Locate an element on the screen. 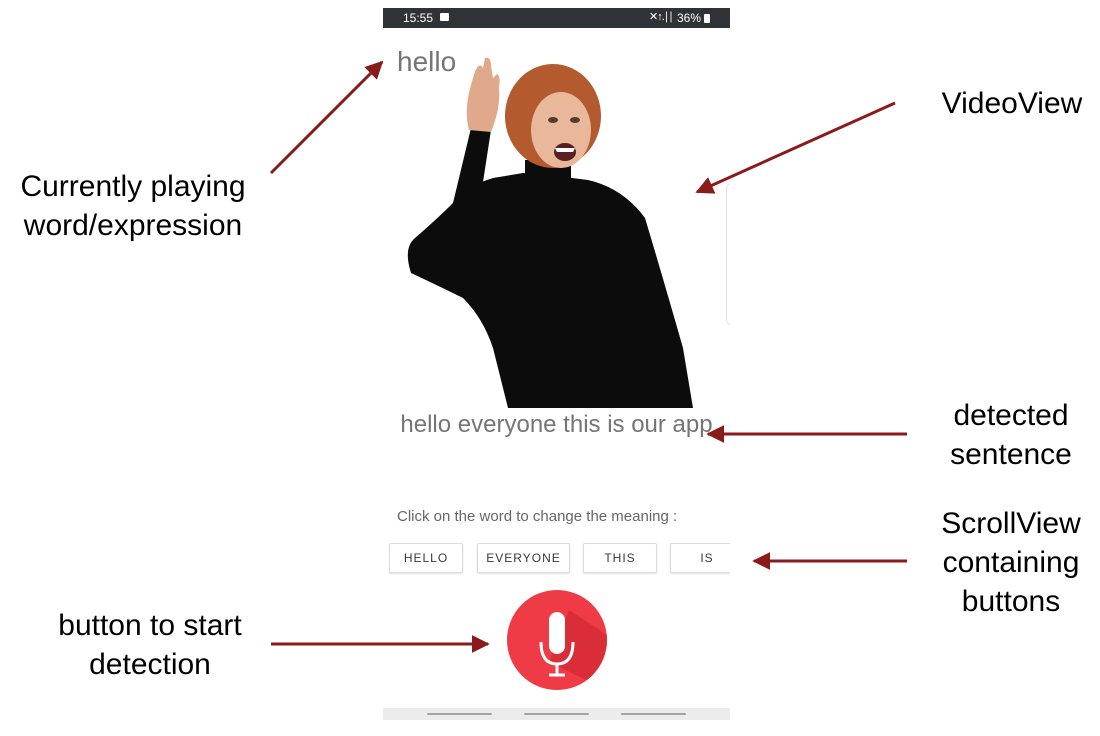 The width and height of the screenshot is (1100, 736). callout-current-word: Currently playing word/expression is located at coordinates (133, 206).